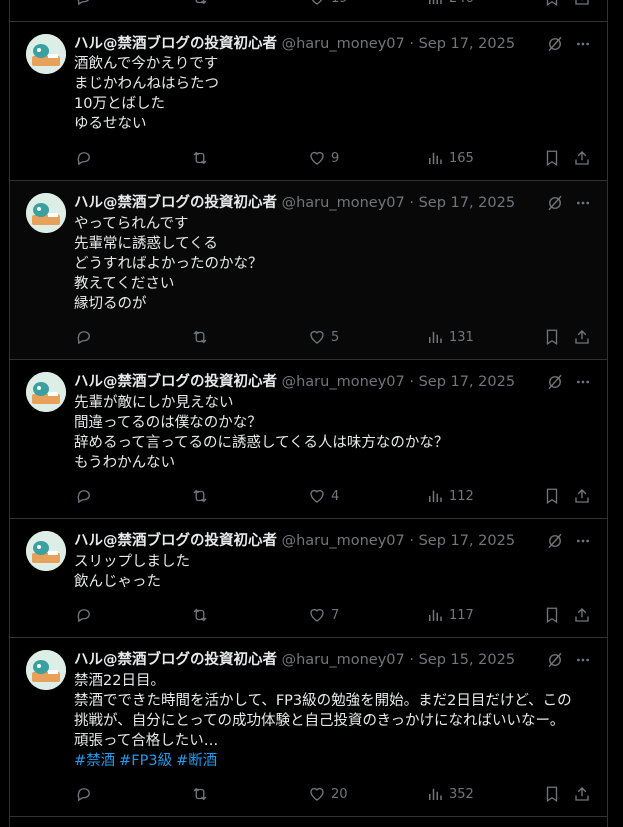 This screenshot has height=827, width=623. I want to click on like-button: 4, so click(323, 496).